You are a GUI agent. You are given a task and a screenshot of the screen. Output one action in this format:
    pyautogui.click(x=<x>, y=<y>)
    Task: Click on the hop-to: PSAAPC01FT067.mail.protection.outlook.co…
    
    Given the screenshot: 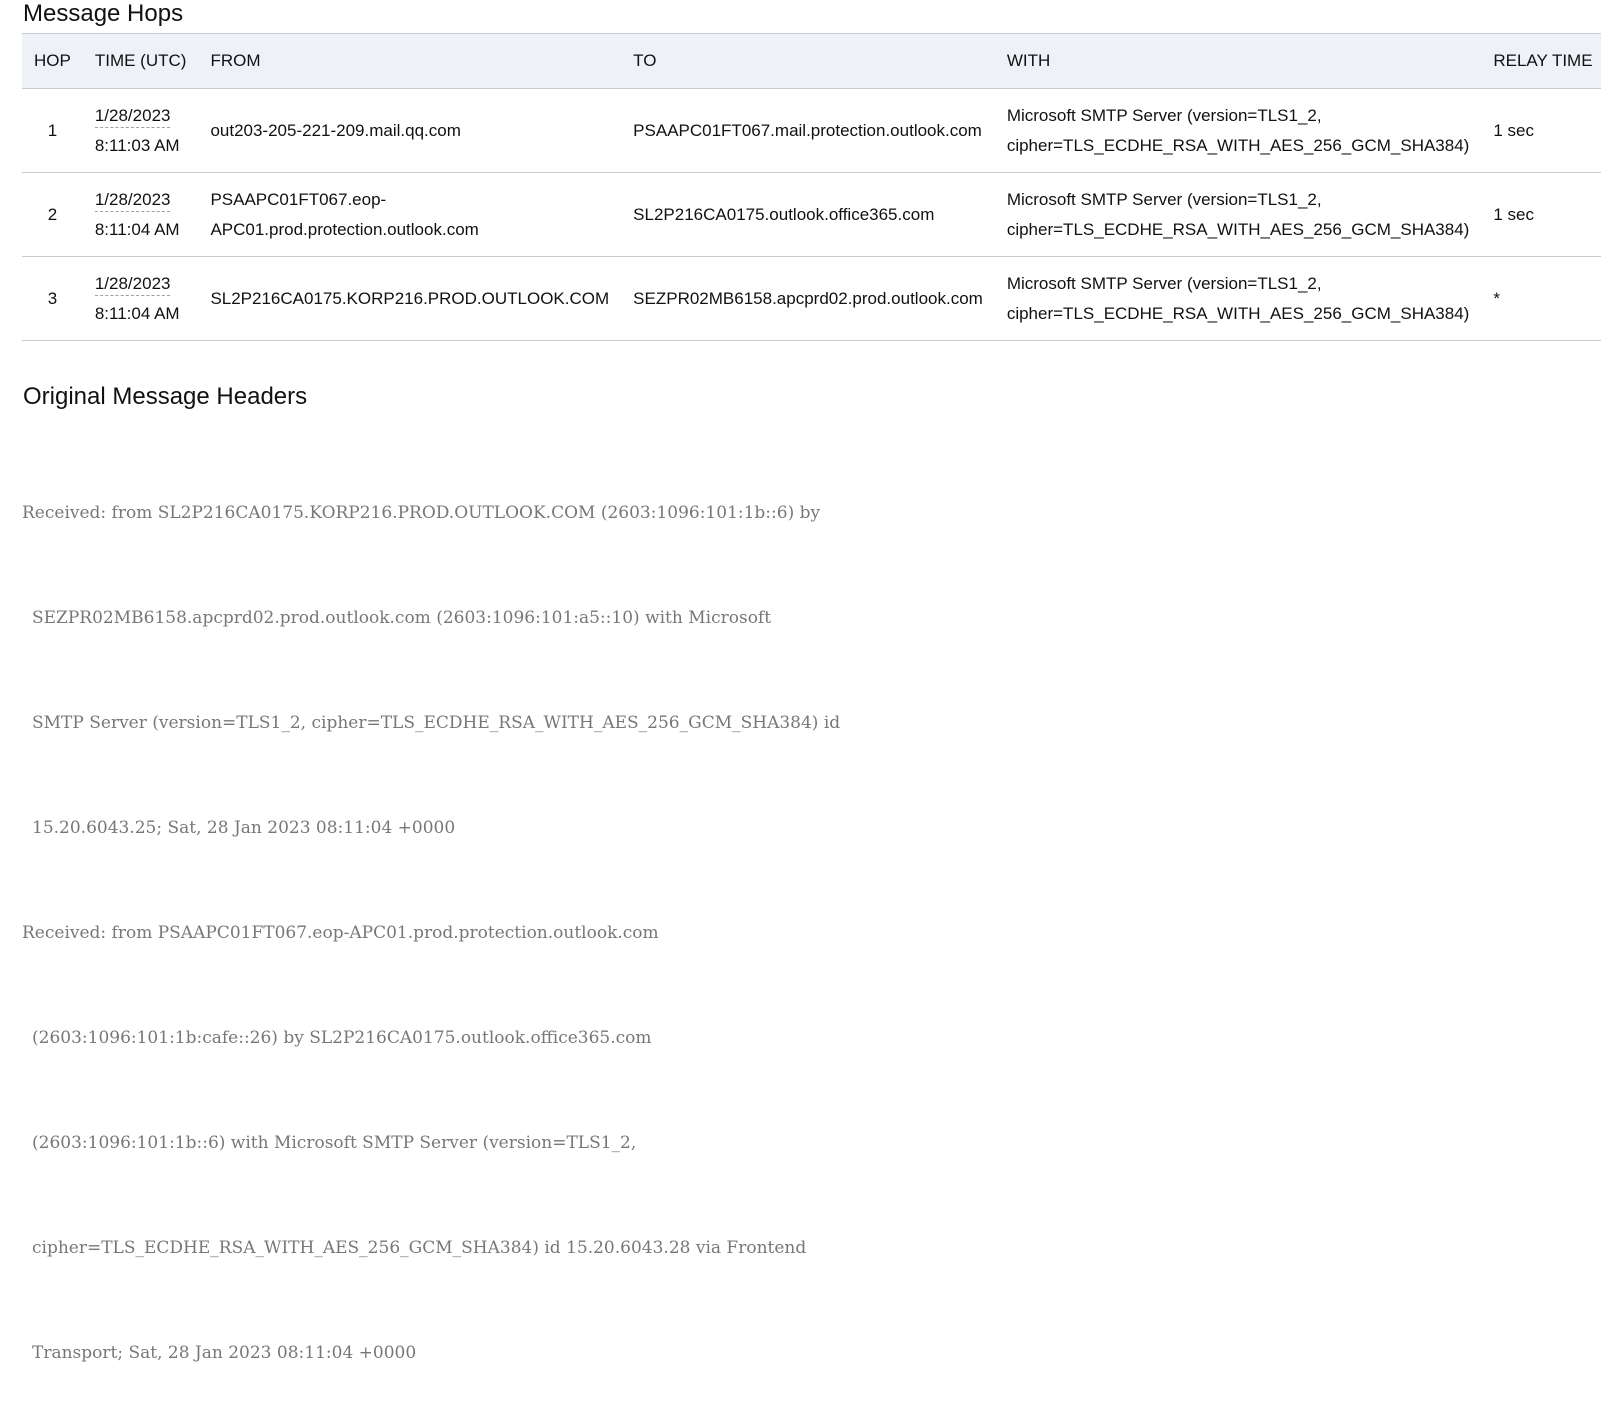 What is the action you would take?
    pyautogui.click(x=808, y=130)
    